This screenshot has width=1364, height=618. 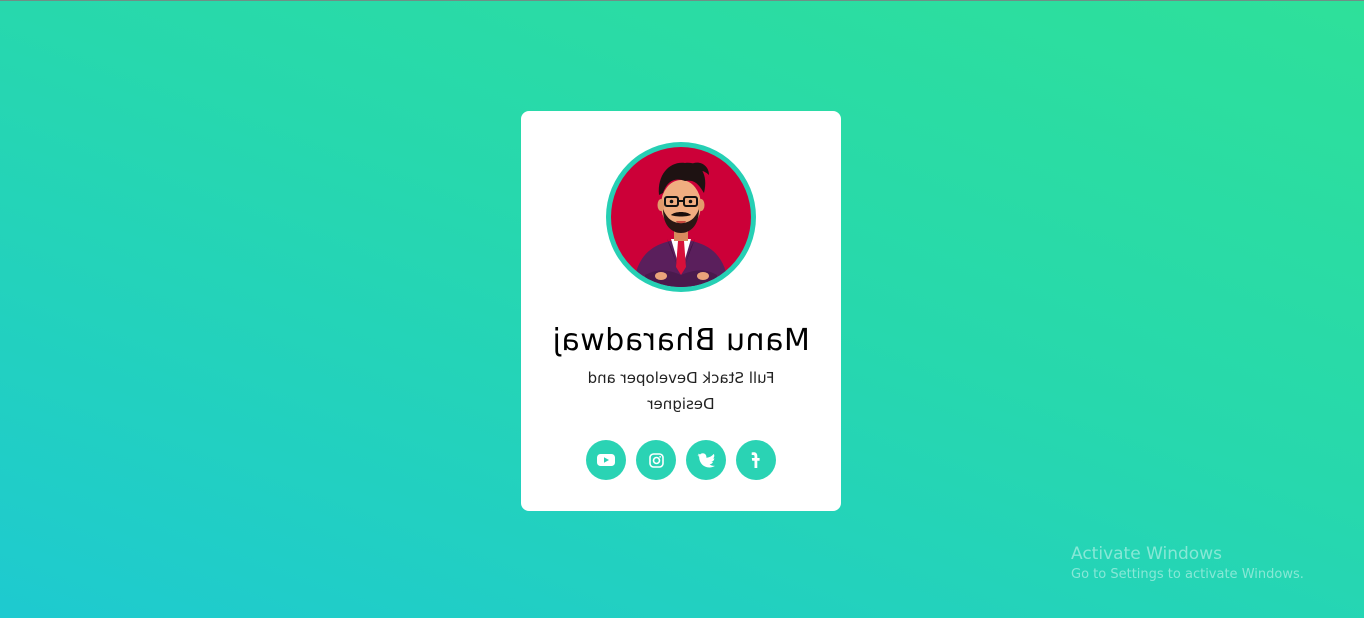 I want to click on profile-subtitle: Full Stack Developer and Designer, so click(x=681, y=391).